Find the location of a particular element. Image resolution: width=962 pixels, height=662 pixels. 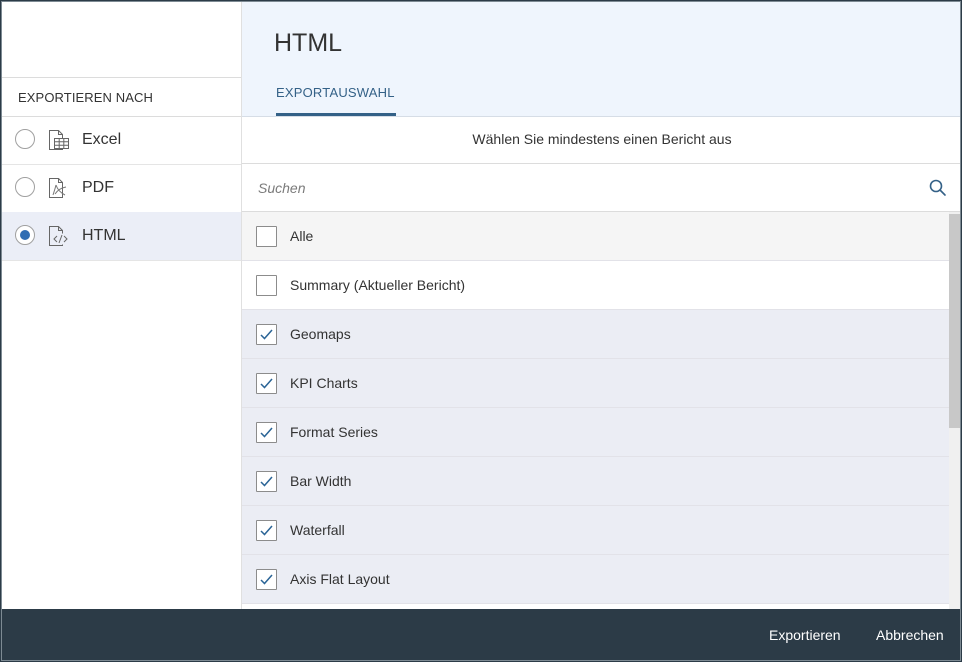

report-label: Bar Width is located at coordinates (321, 481).